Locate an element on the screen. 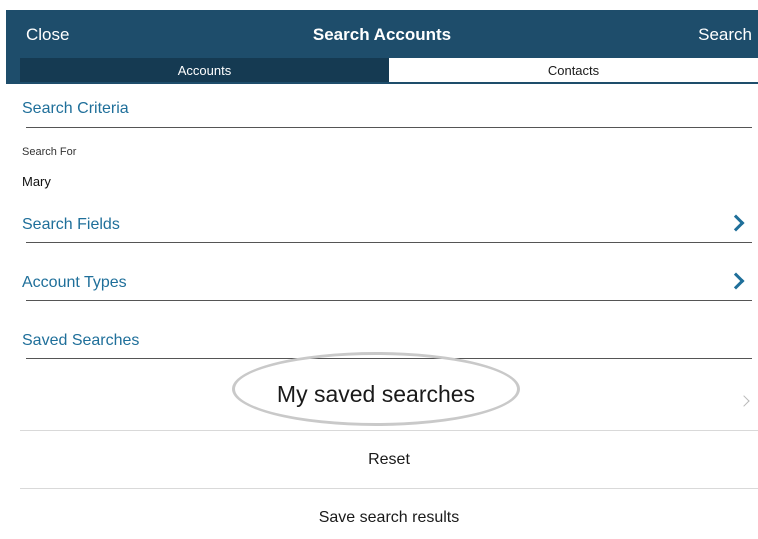 The height and width of the screenshot is (539, 758). search-fields-row: Search Fields is located at coordinates (386, 225).